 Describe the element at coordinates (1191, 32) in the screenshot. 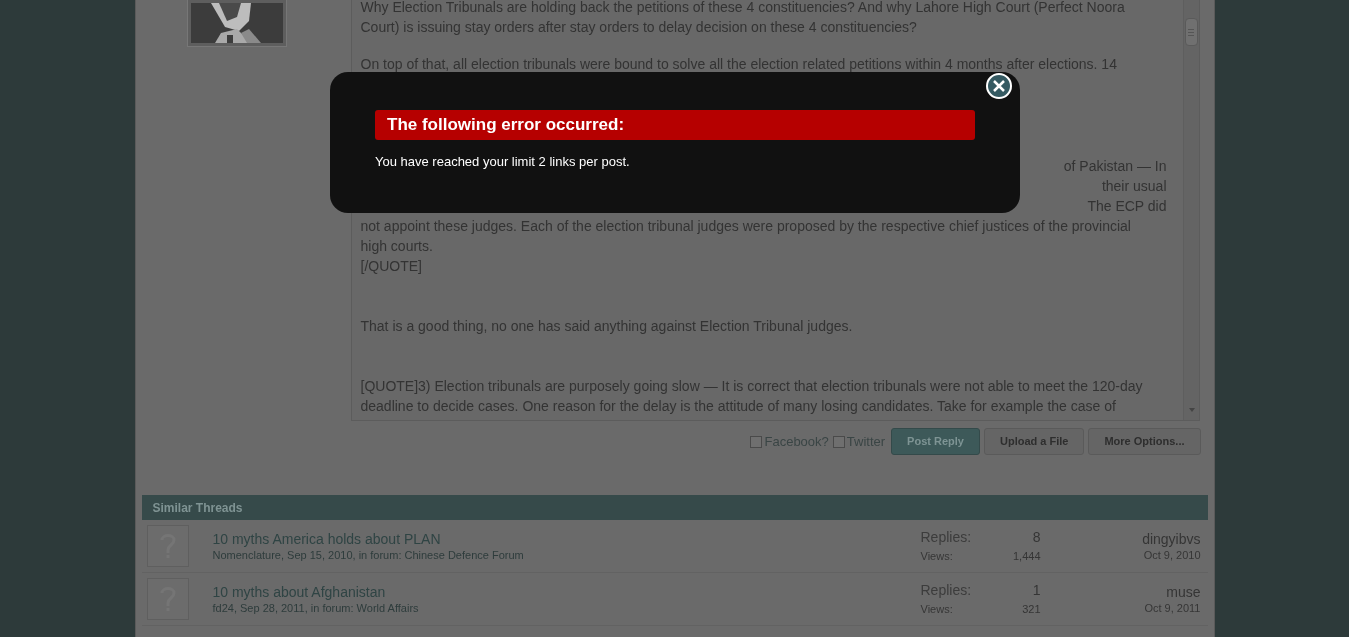

I see `scroll-thumb` at that location.